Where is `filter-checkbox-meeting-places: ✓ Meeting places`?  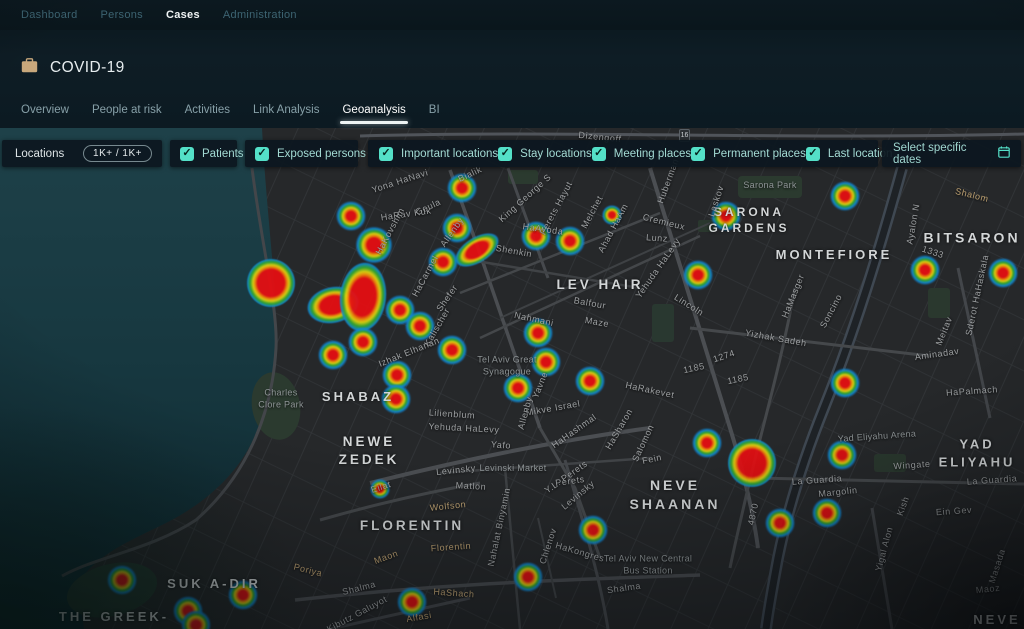 filter-checkbox-meeting-places: ✓ Meeting places is located at coordinates (641, 153).